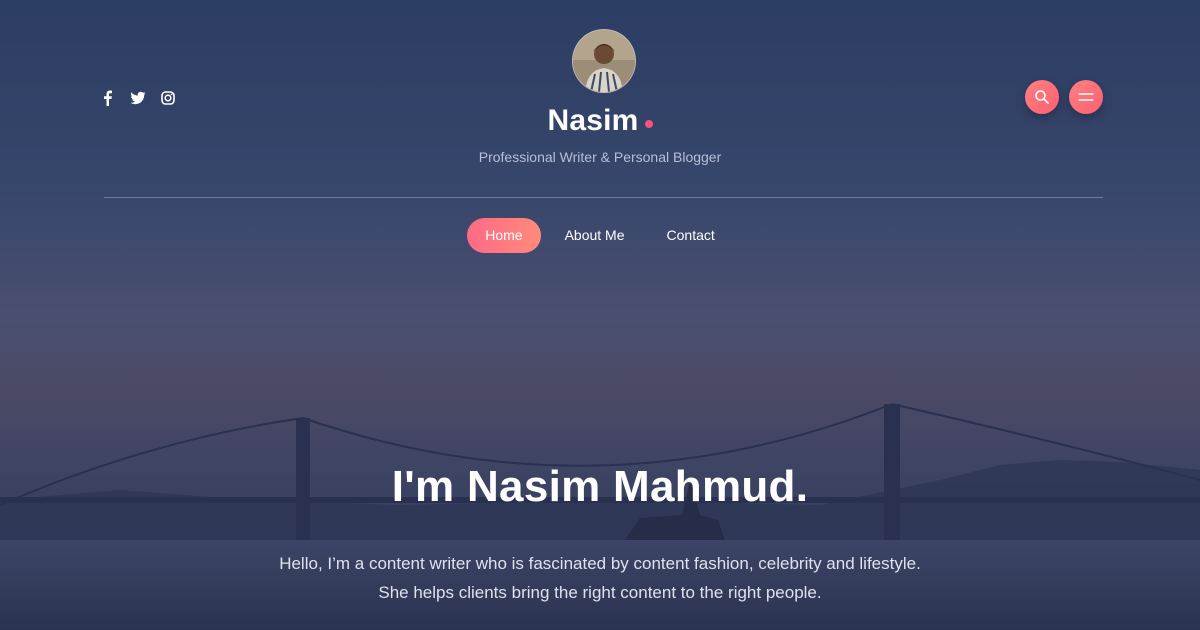 This screenshot has width=1200, height=630. I want to click on search-icon, so click(1042, 97).